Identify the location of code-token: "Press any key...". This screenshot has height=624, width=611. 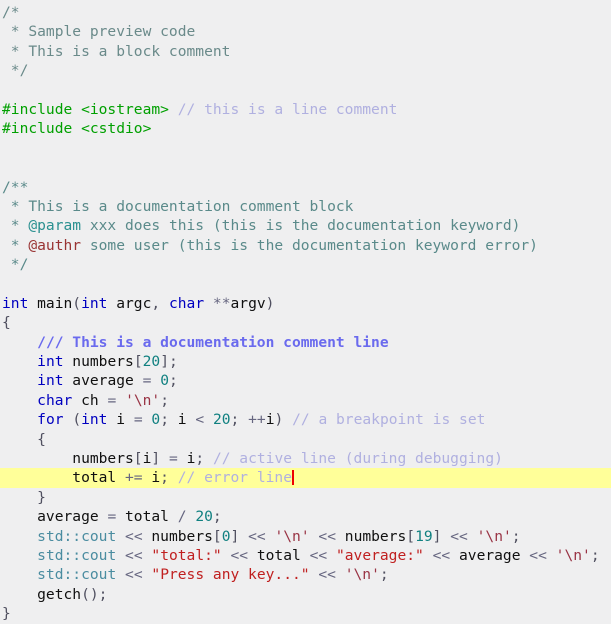
(230, 575).